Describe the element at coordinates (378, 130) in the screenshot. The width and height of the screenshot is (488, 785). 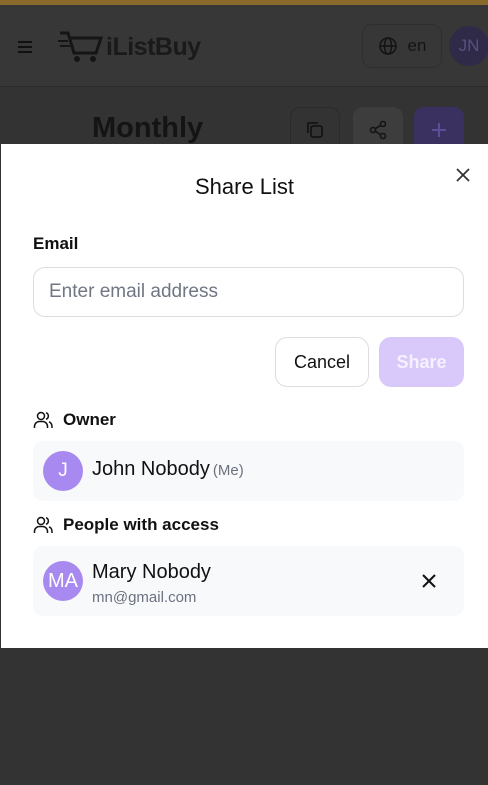
I see `share-icon` at that location.